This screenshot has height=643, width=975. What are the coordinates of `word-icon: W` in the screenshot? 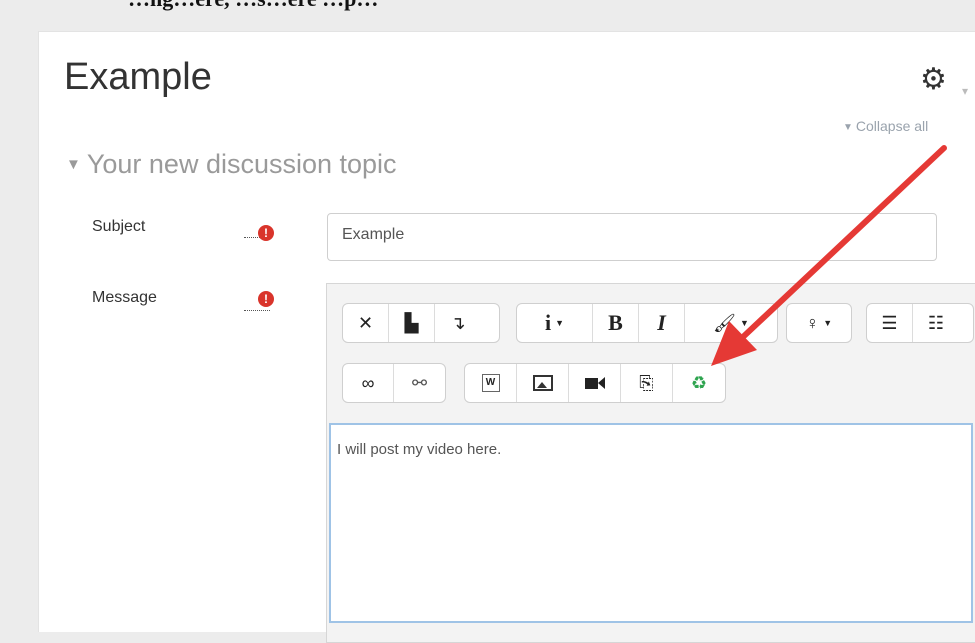 It's located at (490, 383).